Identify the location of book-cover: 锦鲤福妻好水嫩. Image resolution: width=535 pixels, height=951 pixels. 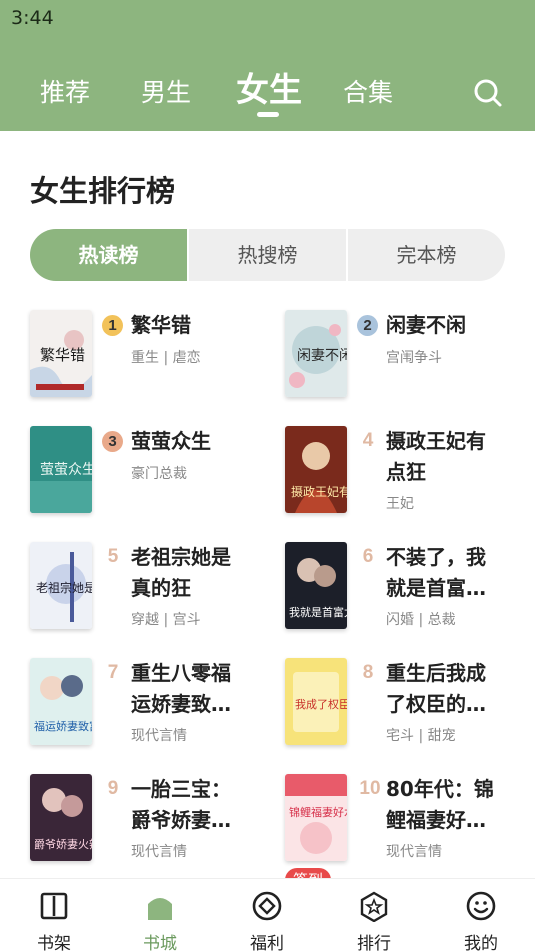
(316, 817).